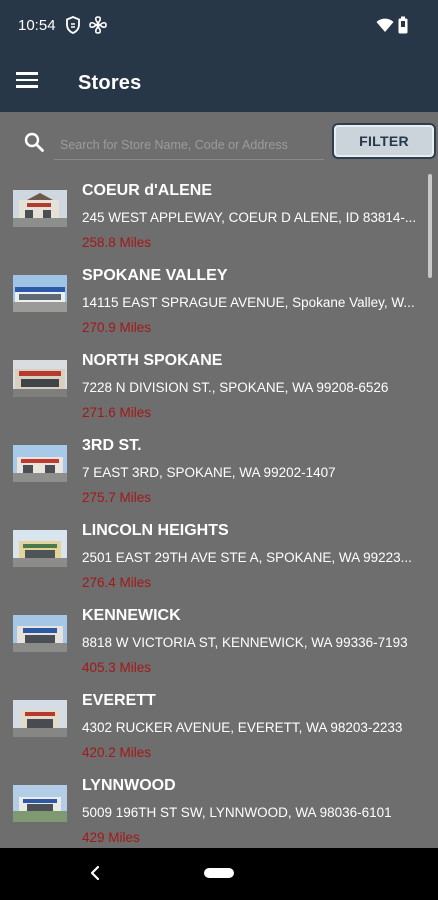 This screenshot has width=438, height=900. I want to click on store-name: SPOKANE VALLEY, so click(155, 275).